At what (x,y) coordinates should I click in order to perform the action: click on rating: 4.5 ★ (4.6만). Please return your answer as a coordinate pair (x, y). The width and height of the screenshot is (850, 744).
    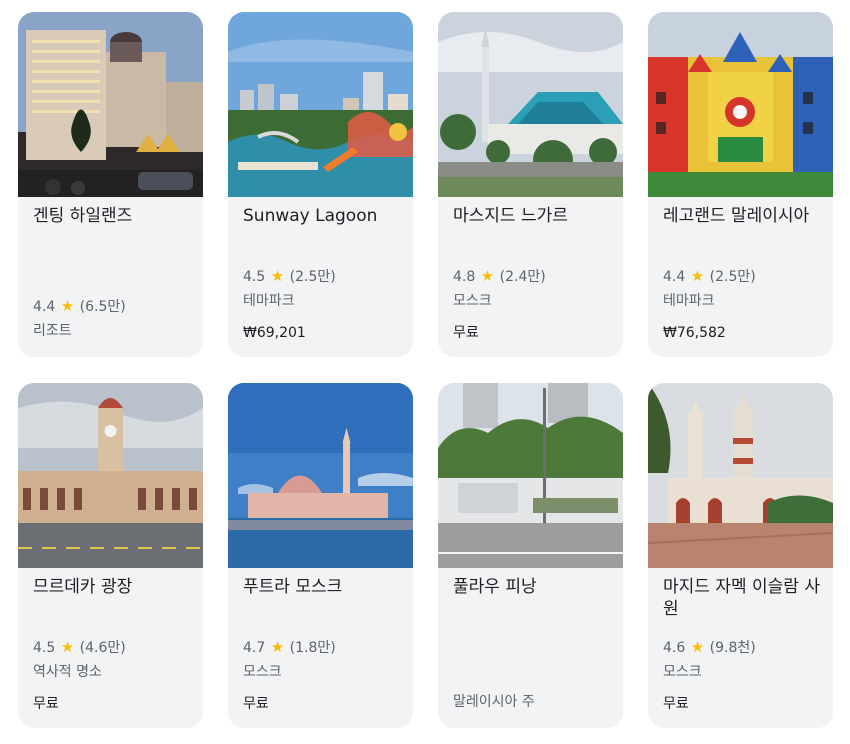
    Looking at the image, I should click on (79, 647).